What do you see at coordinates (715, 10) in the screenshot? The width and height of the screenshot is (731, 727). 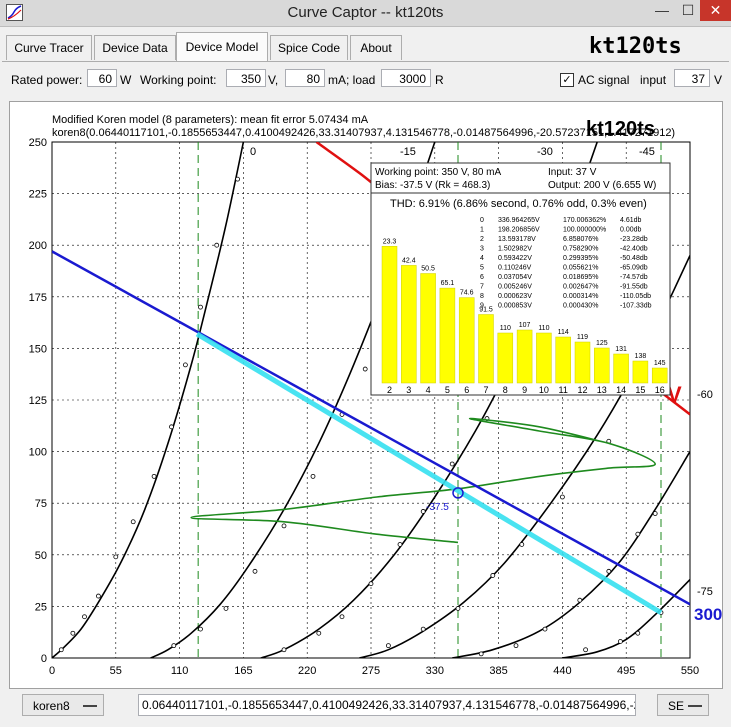 I see `close-button: ✕` at bounding box center [715, 10].